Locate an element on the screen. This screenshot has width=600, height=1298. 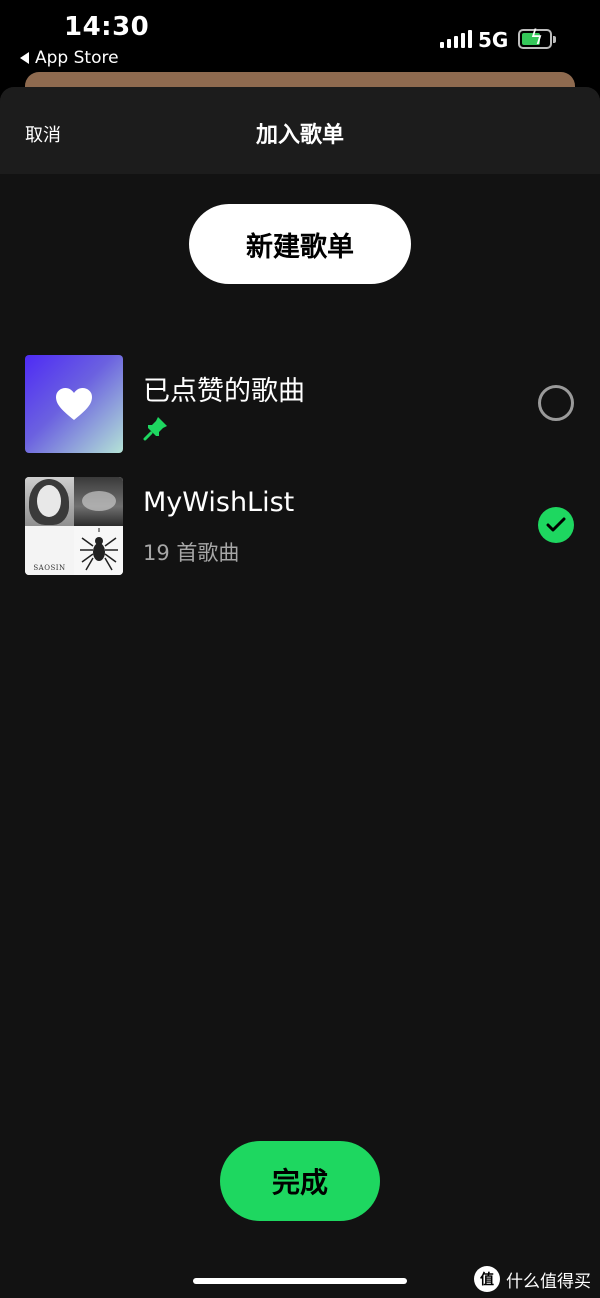
home-indicator is located at coordinates (300, 1281).